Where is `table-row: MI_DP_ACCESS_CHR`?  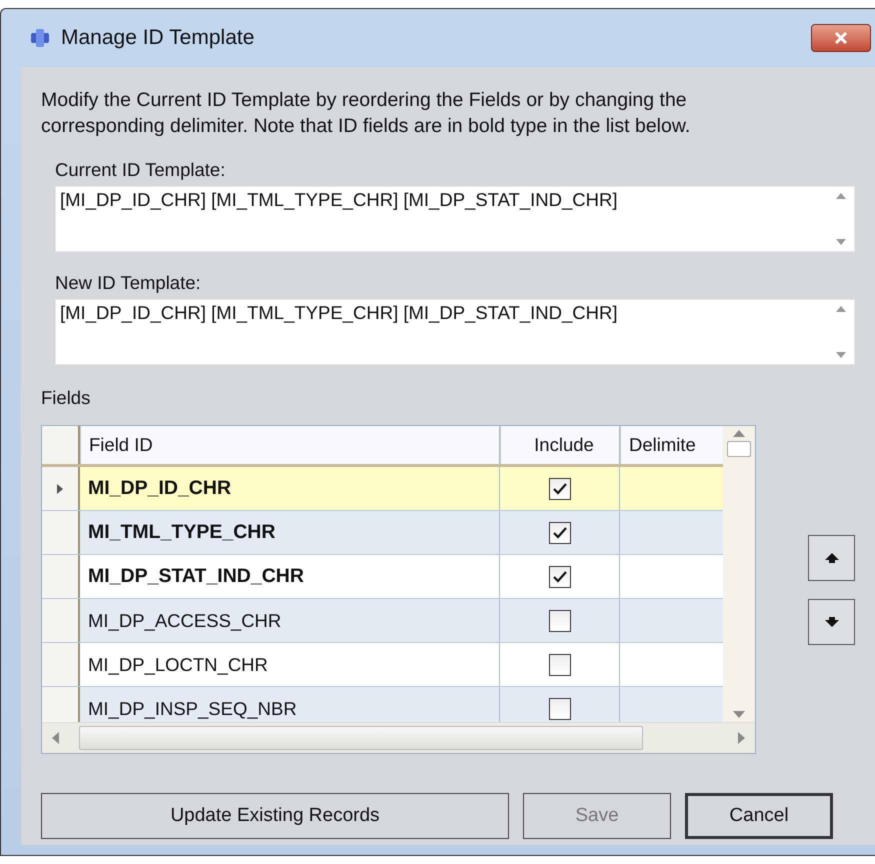 table-row: MI_DP_ACCESS_CHR is located at coordinates (382, 621).